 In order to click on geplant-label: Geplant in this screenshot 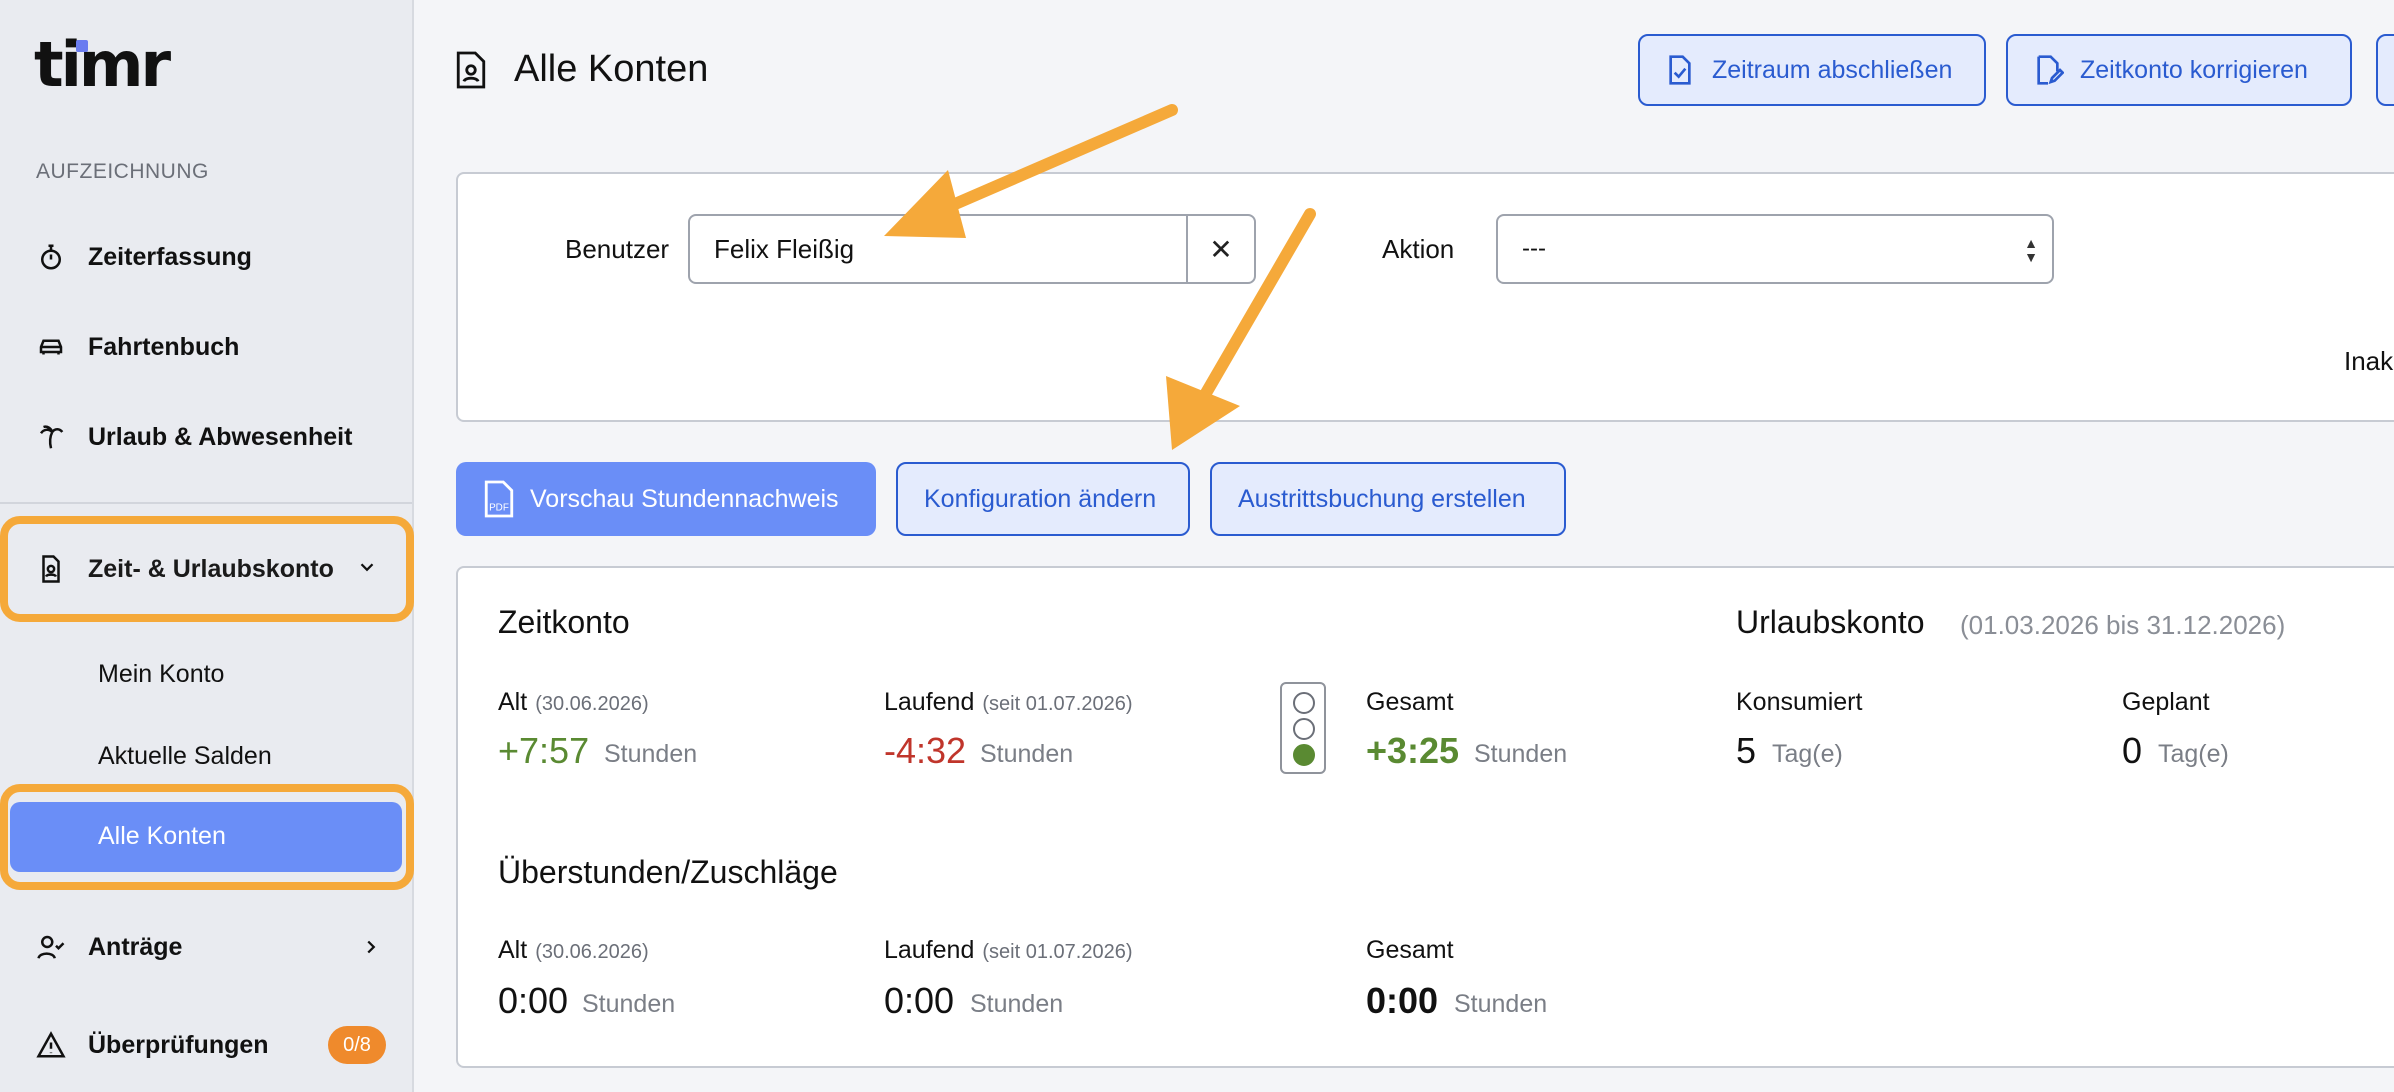, I will do `click(2166, 702)`.